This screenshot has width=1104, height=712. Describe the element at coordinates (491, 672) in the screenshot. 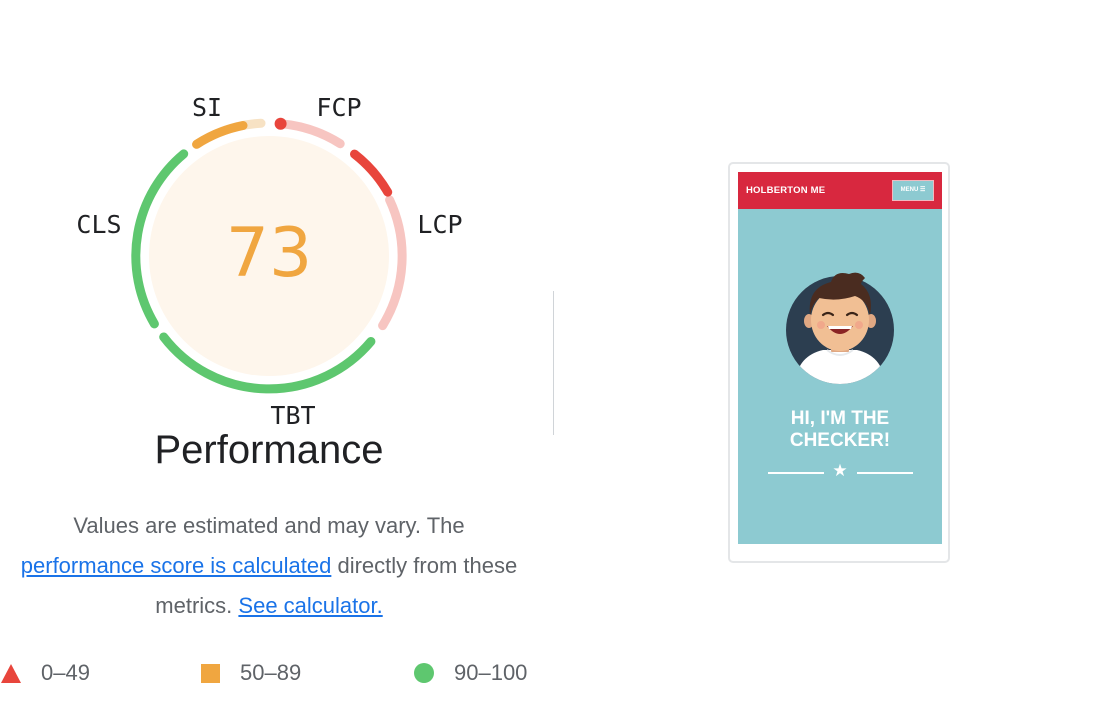

I see `legend-label: 90–100` at that location.